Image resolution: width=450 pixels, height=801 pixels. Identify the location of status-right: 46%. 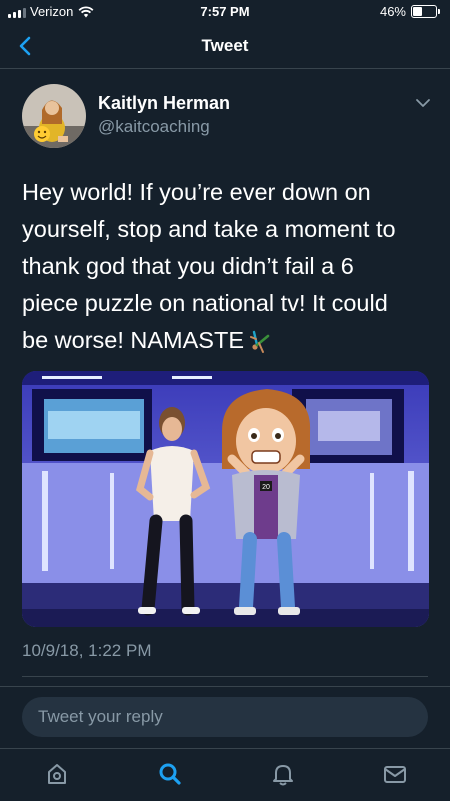
(410, 11).